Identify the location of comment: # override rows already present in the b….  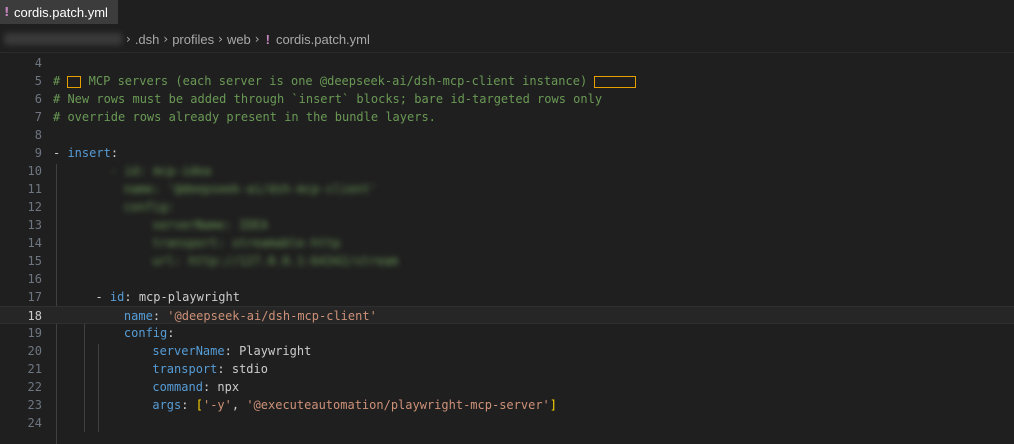
(244, 117).